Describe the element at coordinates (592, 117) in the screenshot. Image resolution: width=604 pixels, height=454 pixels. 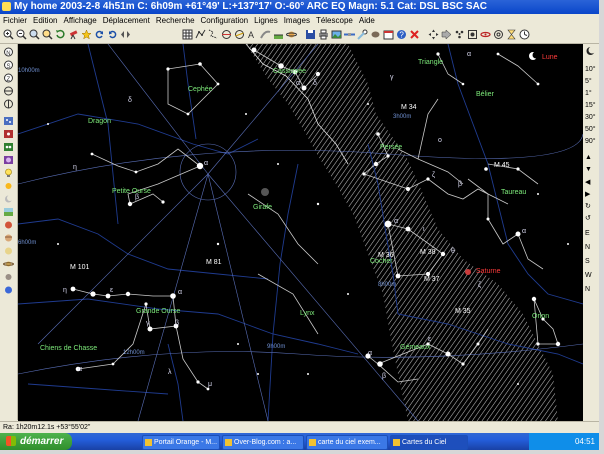
I see `fov-button-30: 30°` at that location.